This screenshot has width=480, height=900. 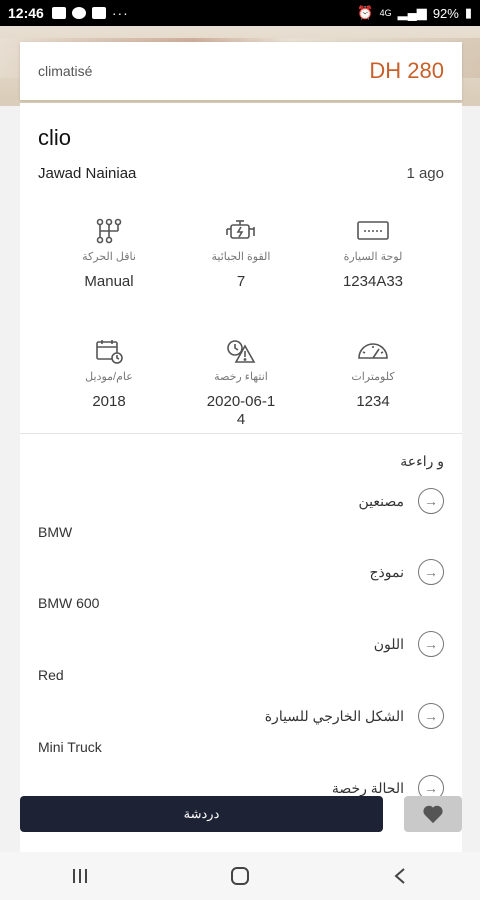 What do you see at coordinates (241, 71) in the screenshot?
I see `price-card: climatisé DH 280` at bounding box center [241, 71].